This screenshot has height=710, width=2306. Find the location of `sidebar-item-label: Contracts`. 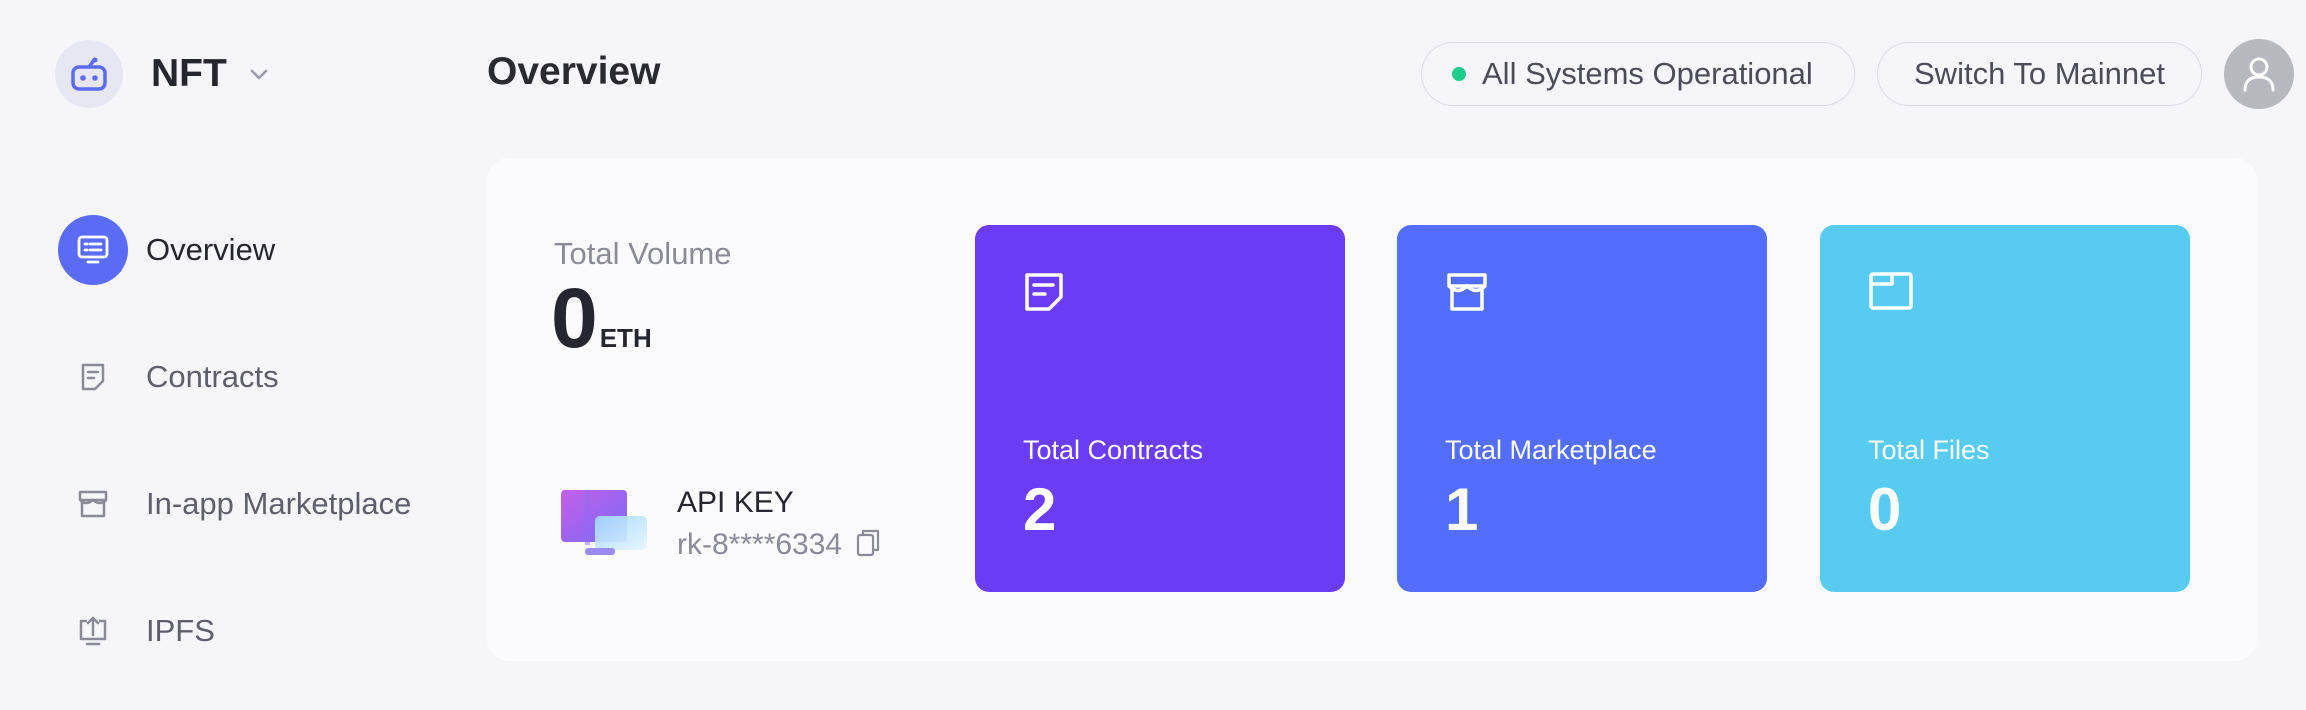

sidebar-item-label: Contracts is located at coordinates (212, 376).